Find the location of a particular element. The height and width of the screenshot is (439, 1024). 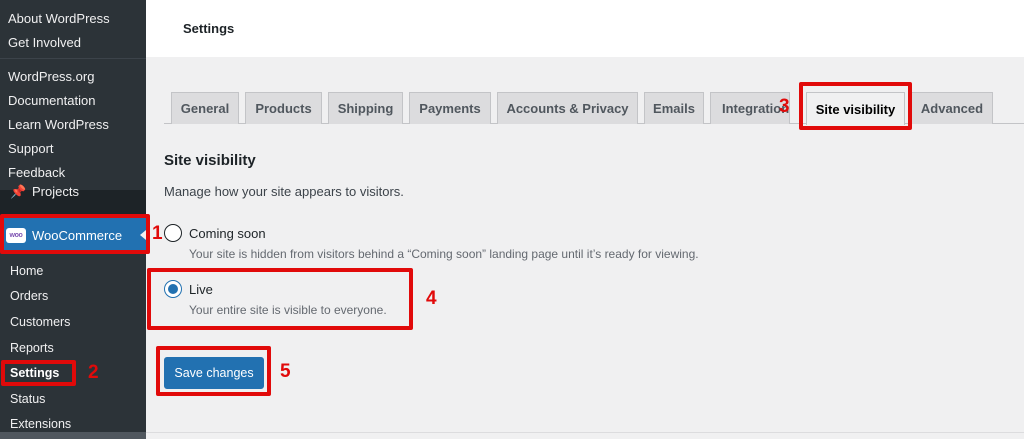

menu-item-get-involved: Get Involved is located at coordinates (44, 43).